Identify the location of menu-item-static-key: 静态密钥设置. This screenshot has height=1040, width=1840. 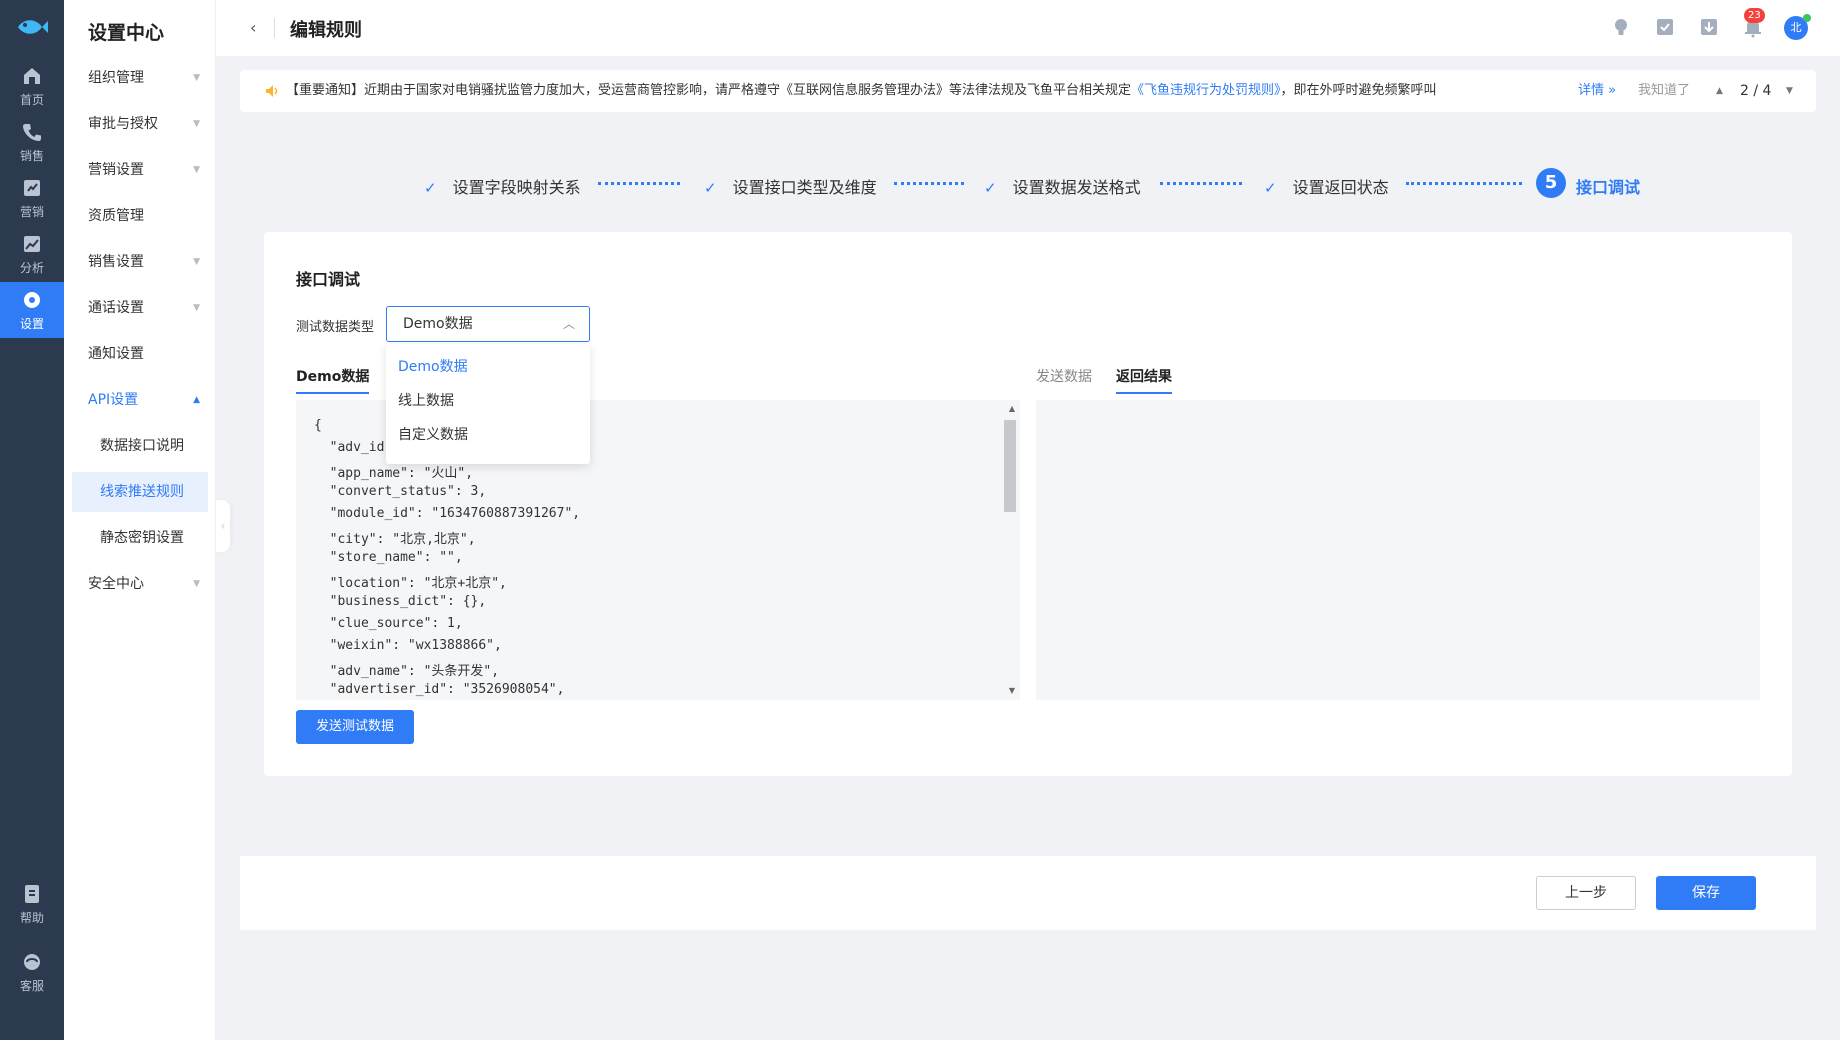
(140, 538).